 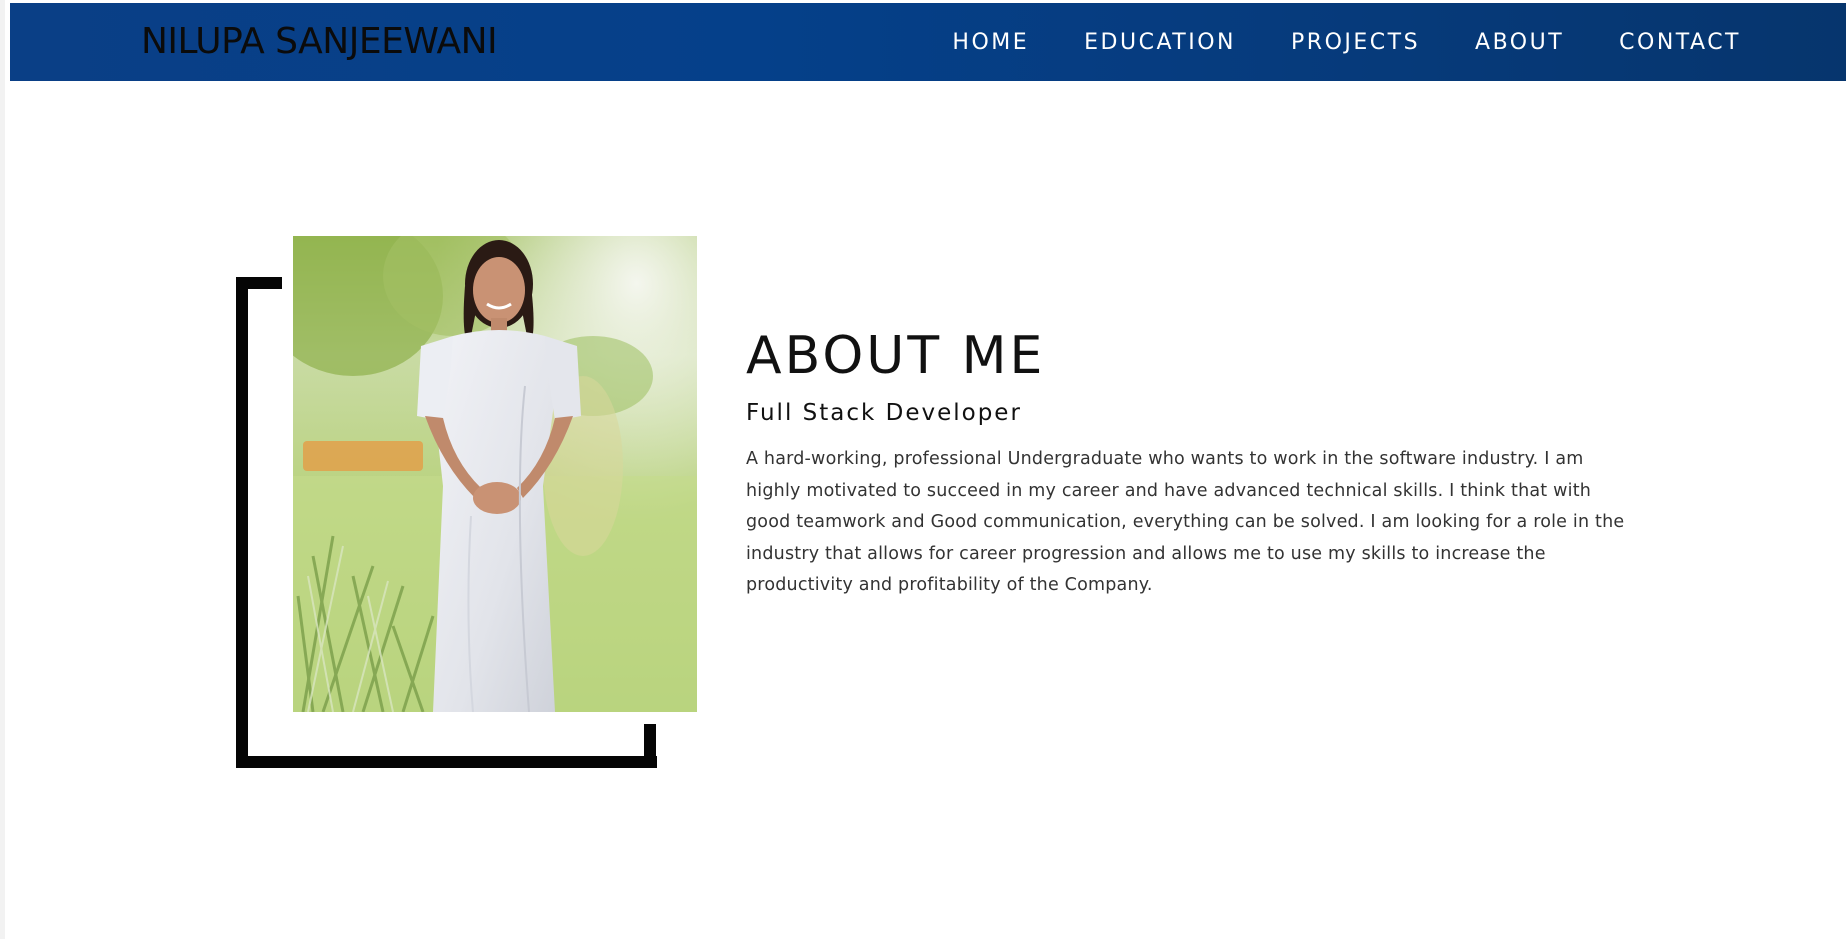 I want to click on profile-photo-section, so click(x=466, y=502).